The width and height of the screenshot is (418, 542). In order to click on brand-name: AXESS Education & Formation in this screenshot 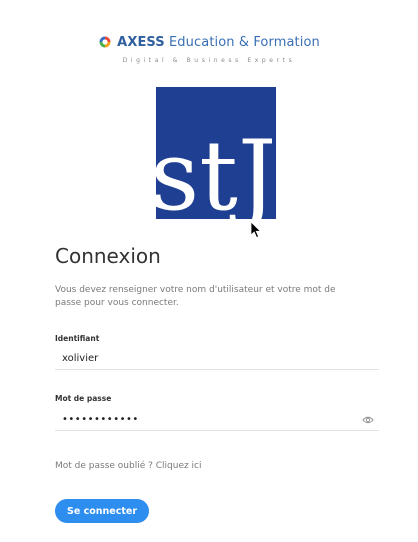, I will do `click(218, 42)`.